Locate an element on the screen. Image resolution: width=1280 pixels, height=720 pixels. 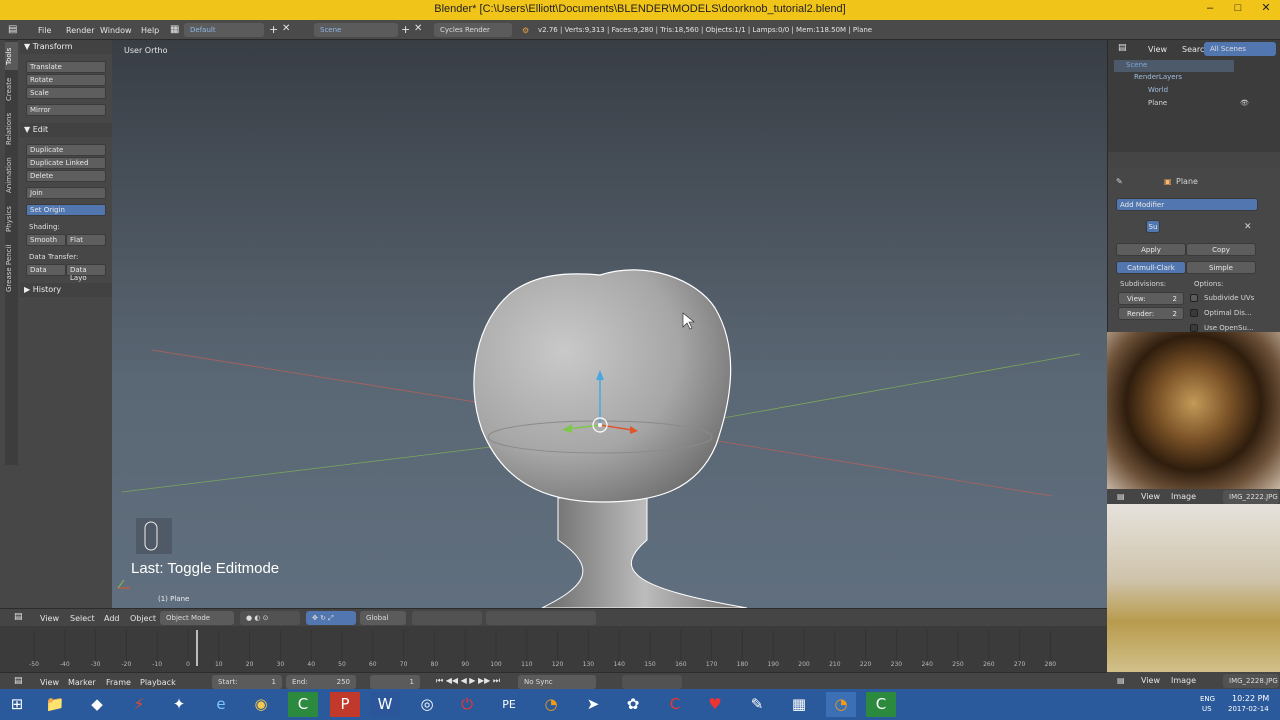
outliner-display-mode: All Scenes is located at coordinates (1240, 49).